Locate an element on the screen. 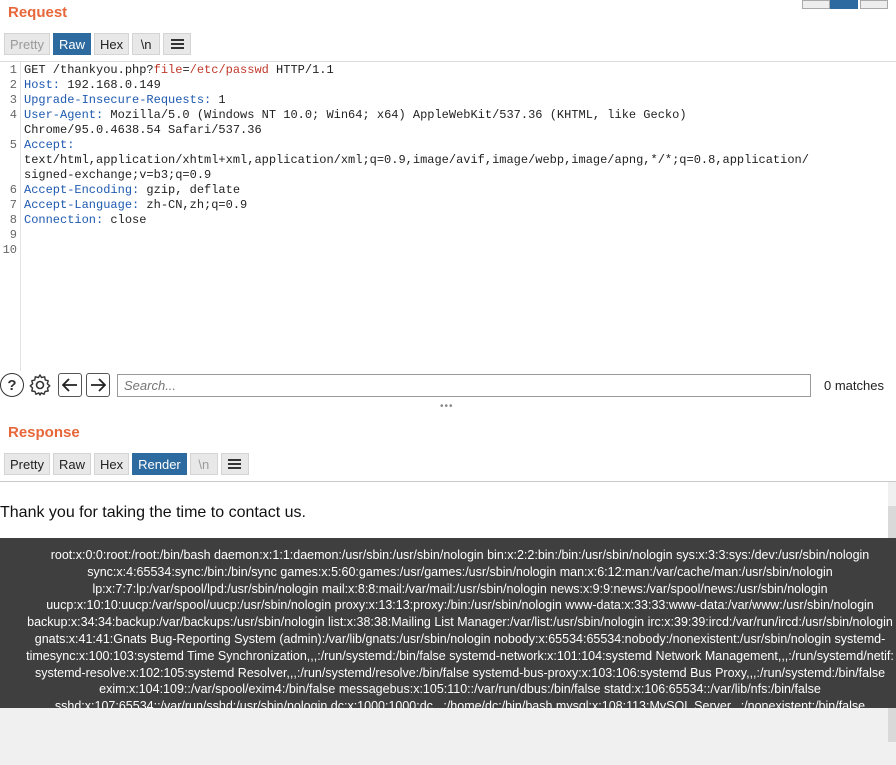 The width and height of the screenshot is (896, 765). arrow-left-icon is located at coordinates (69, 385).